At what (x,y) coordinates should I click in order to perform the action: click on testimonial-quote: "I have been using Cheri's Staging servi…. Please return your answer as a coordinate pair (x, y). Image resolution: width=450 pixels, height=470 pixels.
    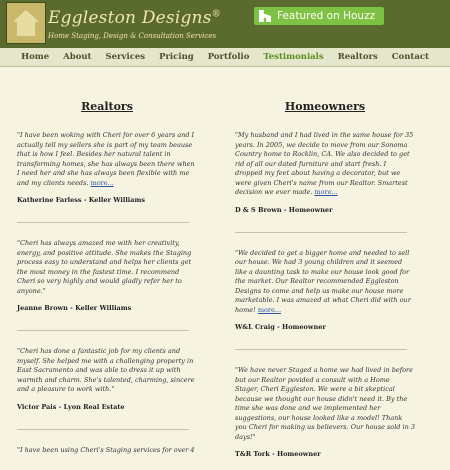
    Looking at the image, I should click on (106, 449).